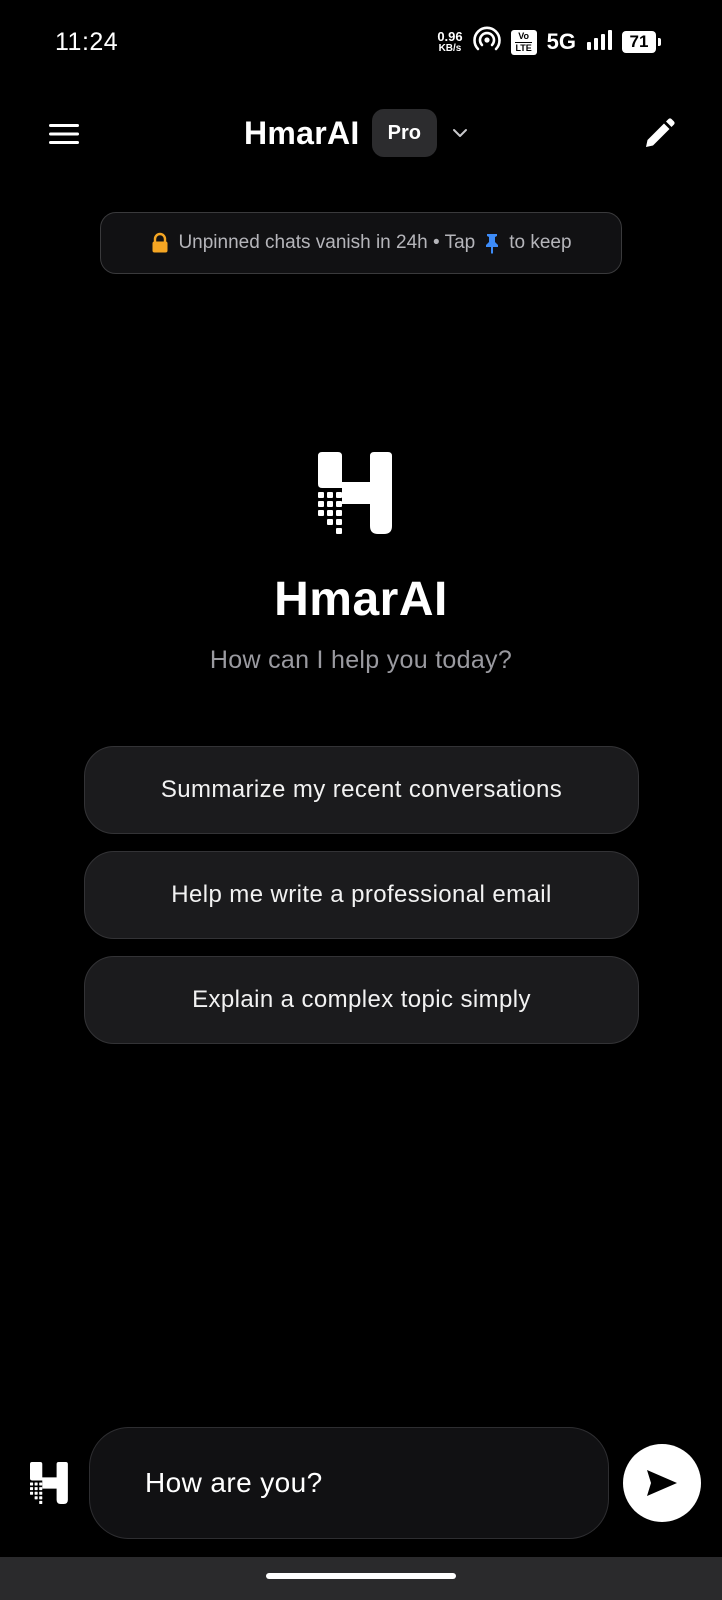 The image size is (722, 1600). What do you see at coordinates (349, 1483) in the screenshot?
I see `message-input: How are you?` at bounding box center [349, 1483].